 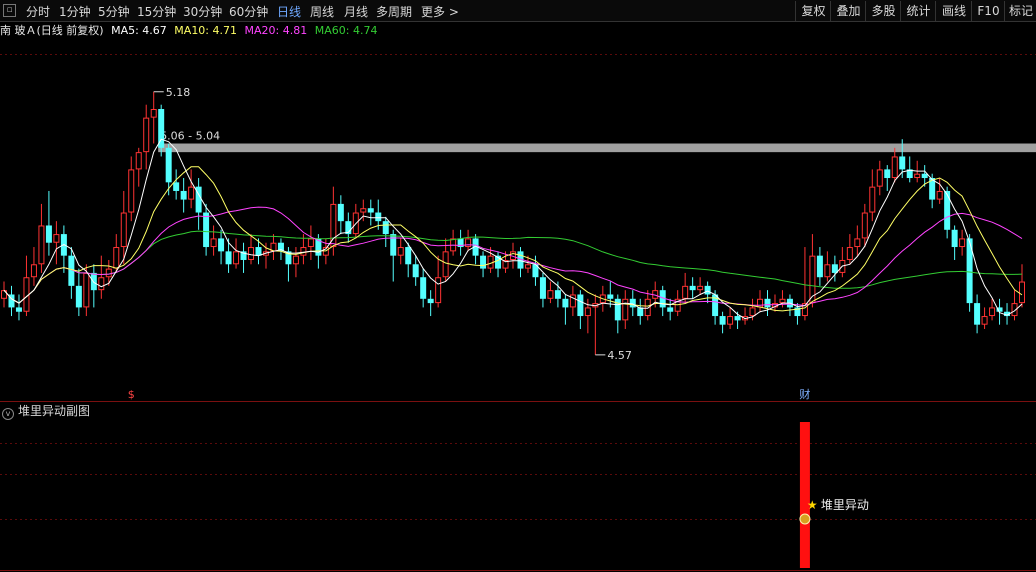 What do you see at coordinates (190, 136) in the screenshot?
I see `band-label: 5.06 - 5.04` at bounding box center [190, 136].